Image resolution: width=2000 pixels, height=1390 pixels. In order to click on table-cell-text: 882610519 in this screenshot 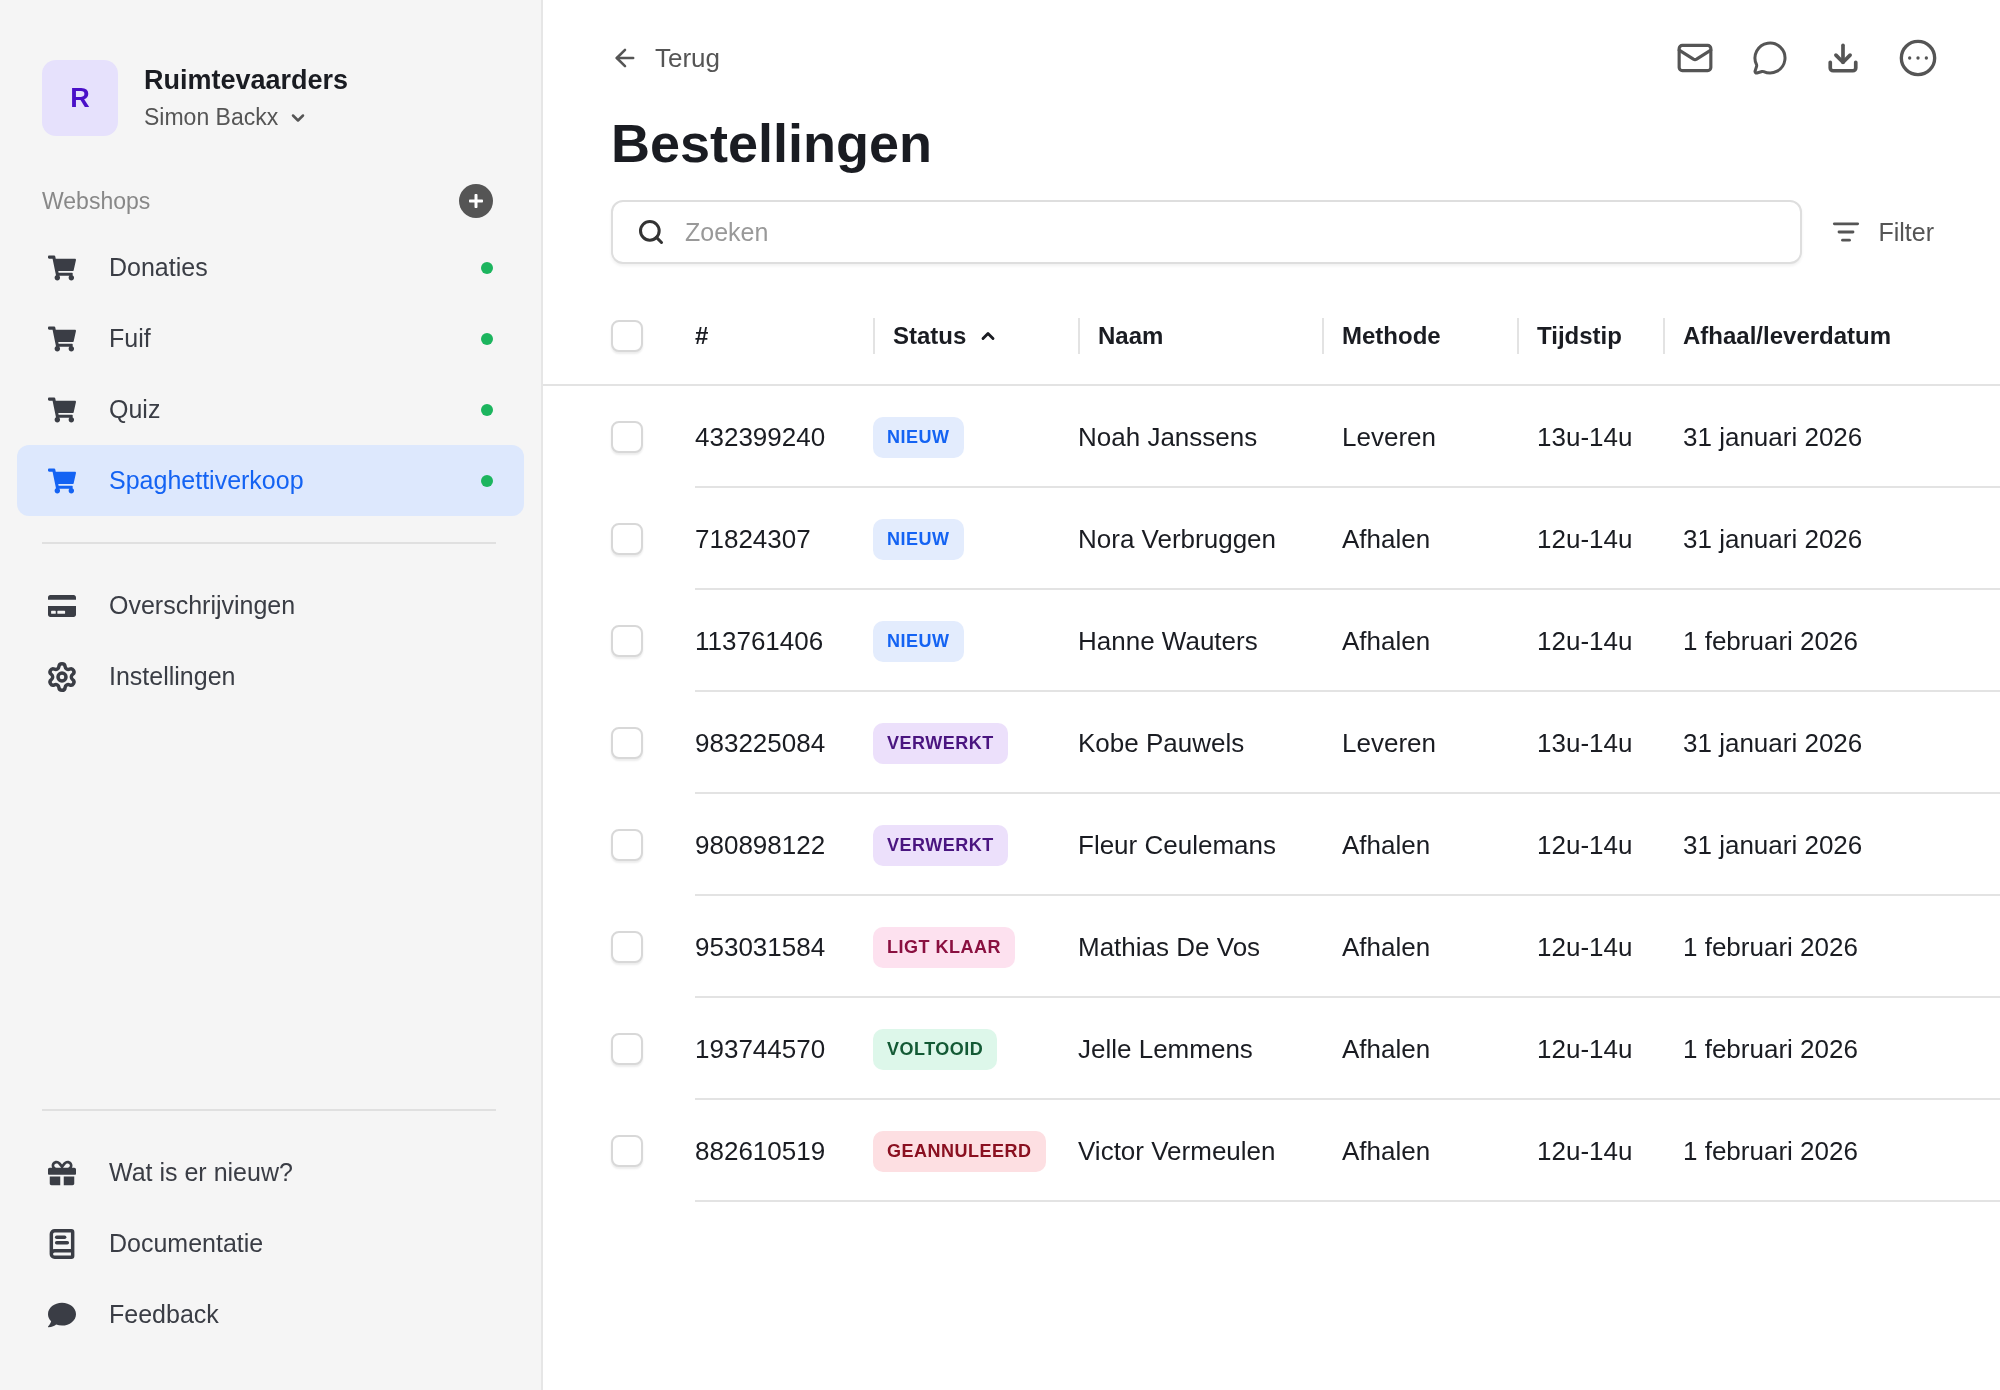, I will do `click(761, 1151)`.